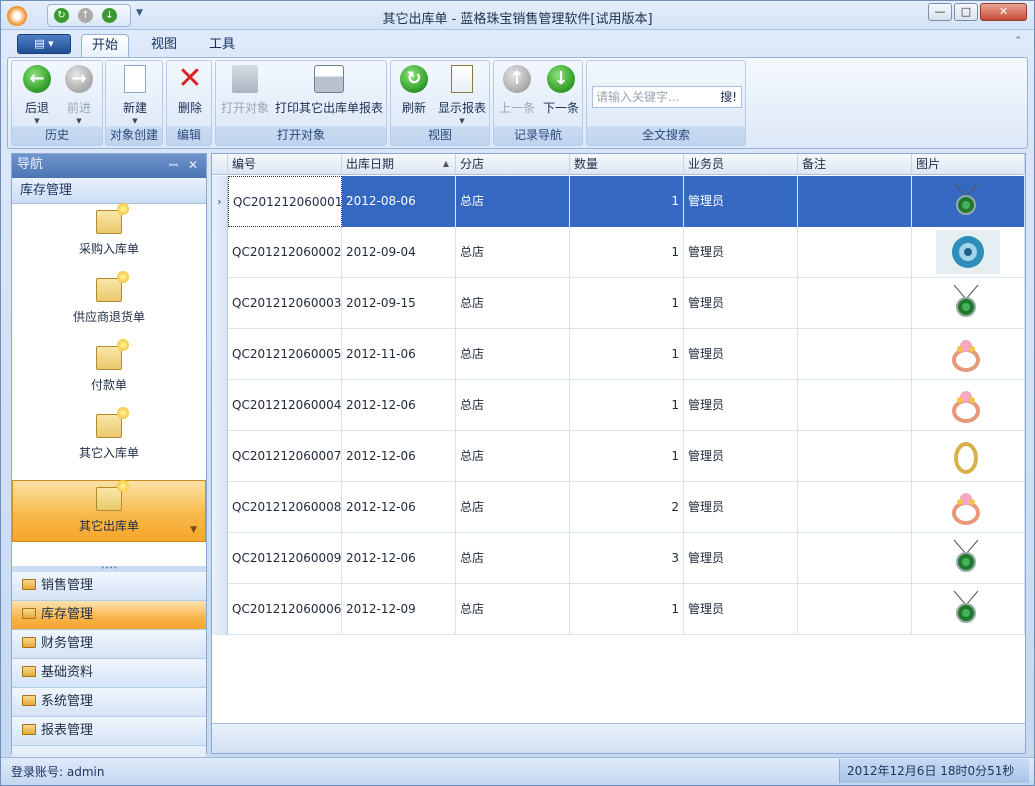  What do you see at coordinates (285, 405) in the screenshot?
I see `cell-code: QC201212060004` at bounding box center [285, 405].